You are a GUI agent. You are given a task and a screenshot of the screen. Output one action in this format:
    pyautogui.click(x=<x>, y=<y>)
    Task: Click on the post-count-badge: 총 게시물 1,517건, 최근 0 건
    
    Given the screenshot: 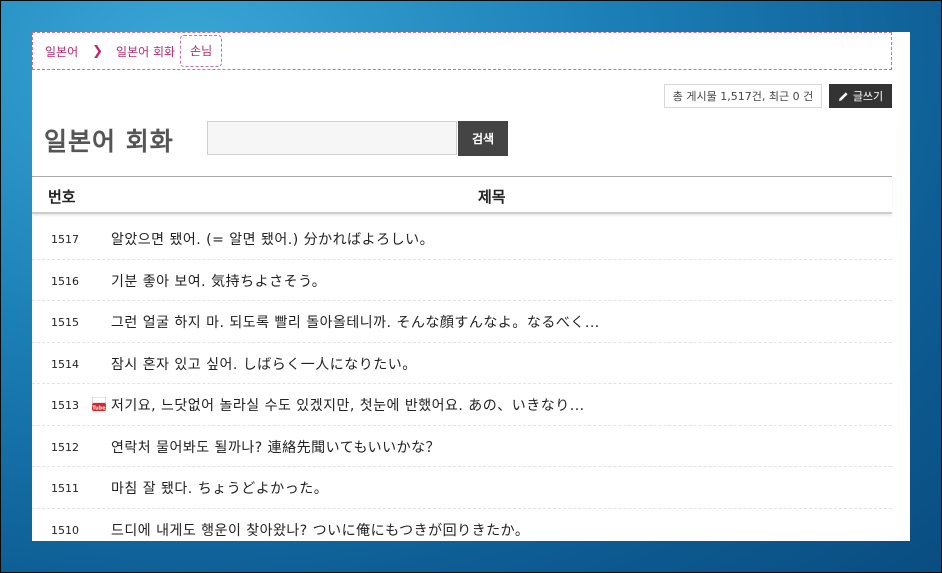 What is the action you would take?
    pyautogui.click(x=743, y=96)
    